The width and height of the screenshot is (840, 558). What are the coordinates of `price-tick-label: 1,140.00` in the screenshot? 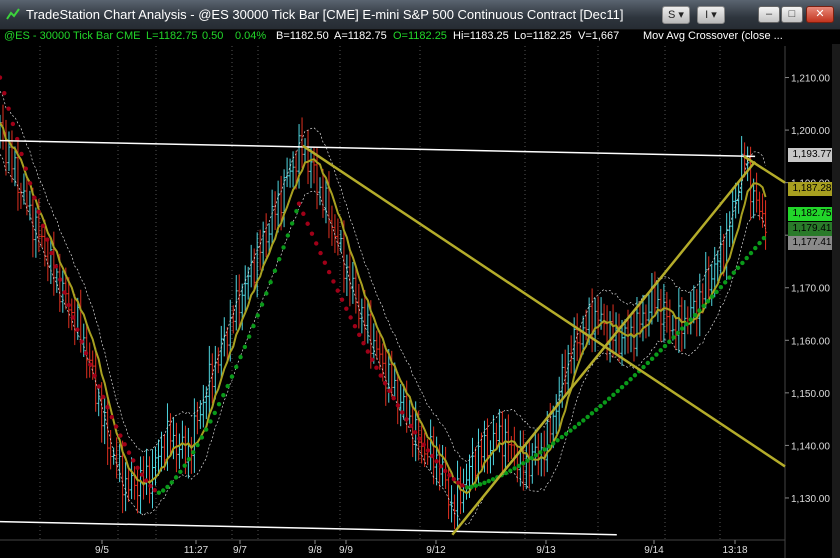 It's located at (810, 446).